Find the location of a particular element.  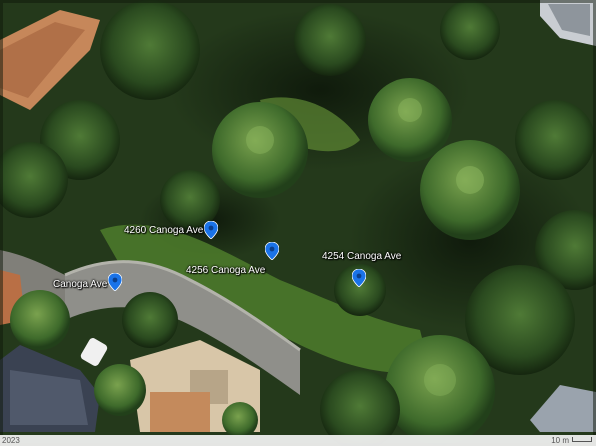

scale-bar is located at coordinates (582, 439).